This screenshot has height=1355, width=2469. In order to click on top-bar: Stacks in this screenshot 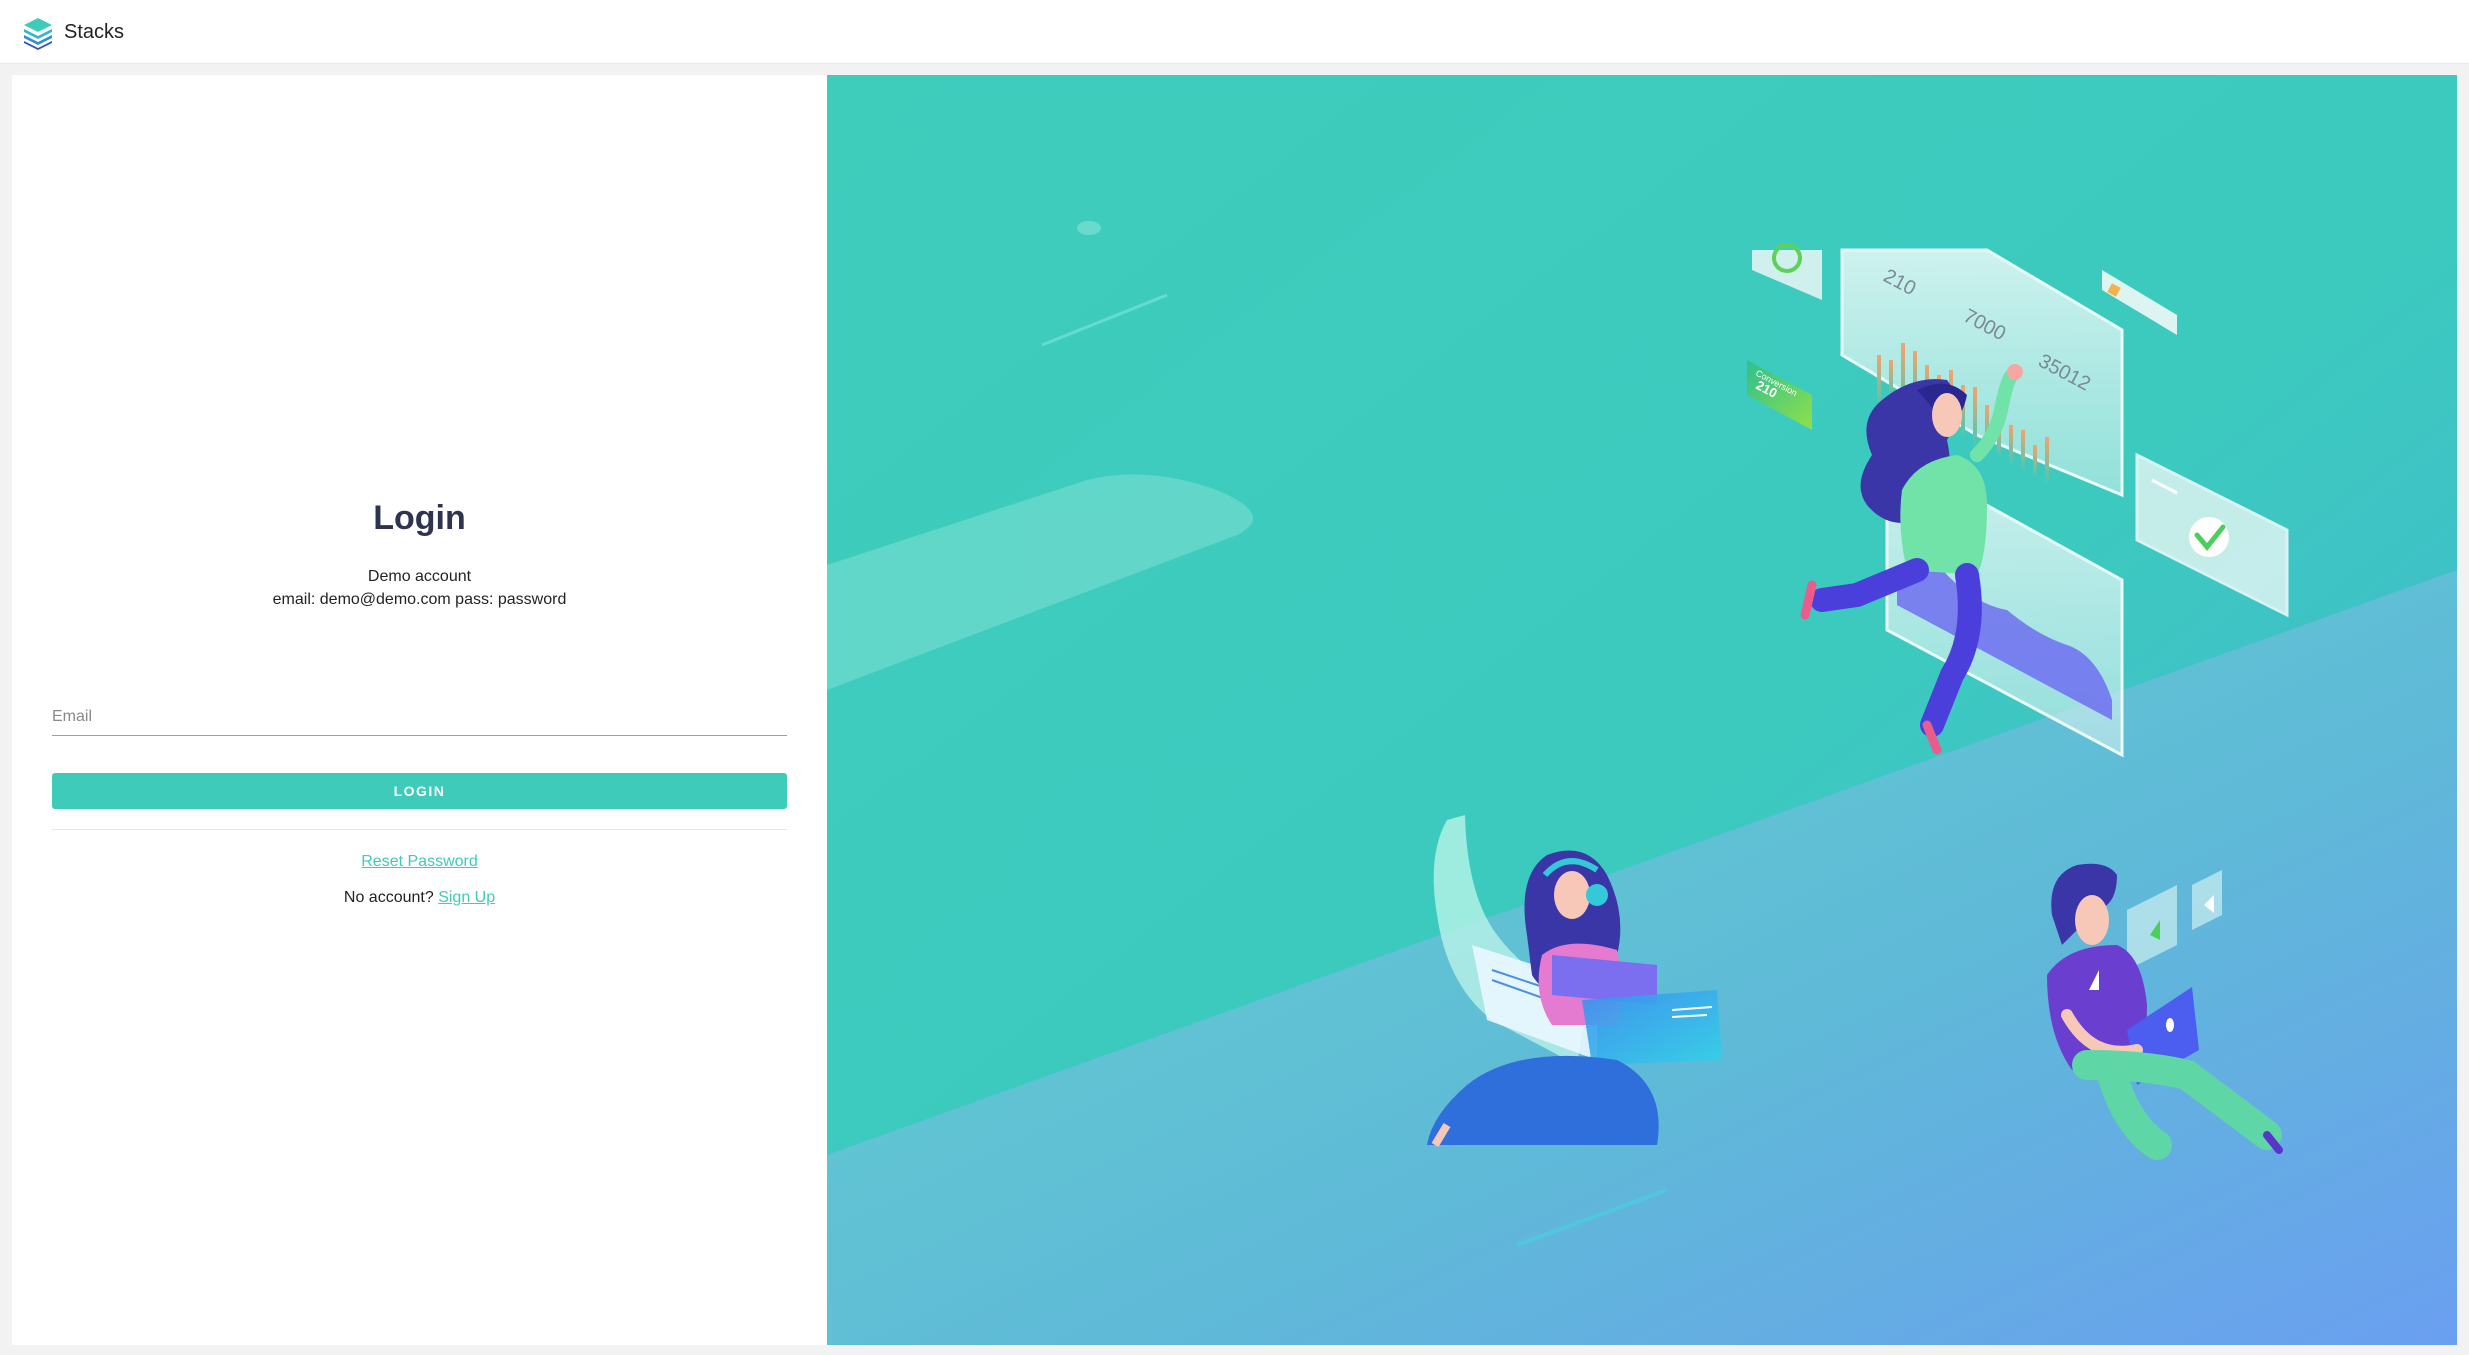, I will do `click(1234, 32)`.